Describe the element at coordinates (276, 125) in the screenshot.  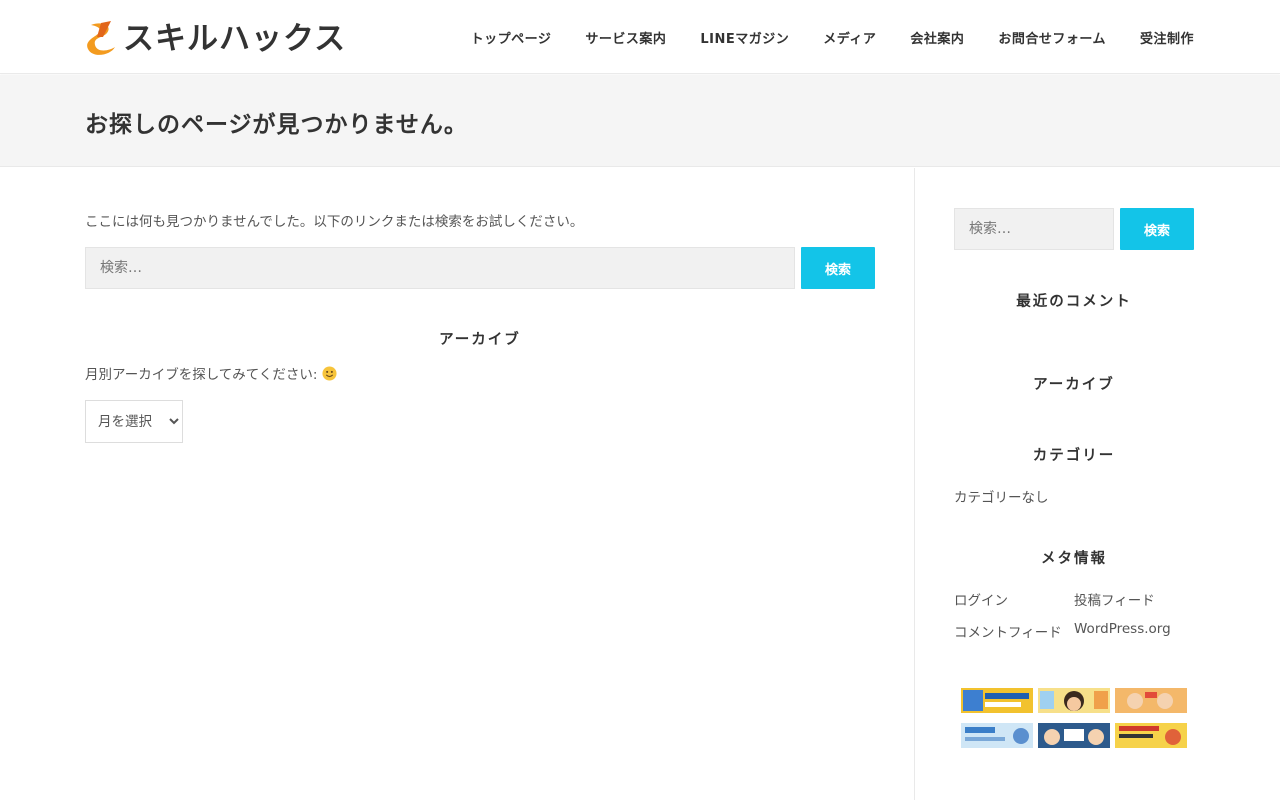
I see `page-title: お探しのページが見つかりません。` at that location.